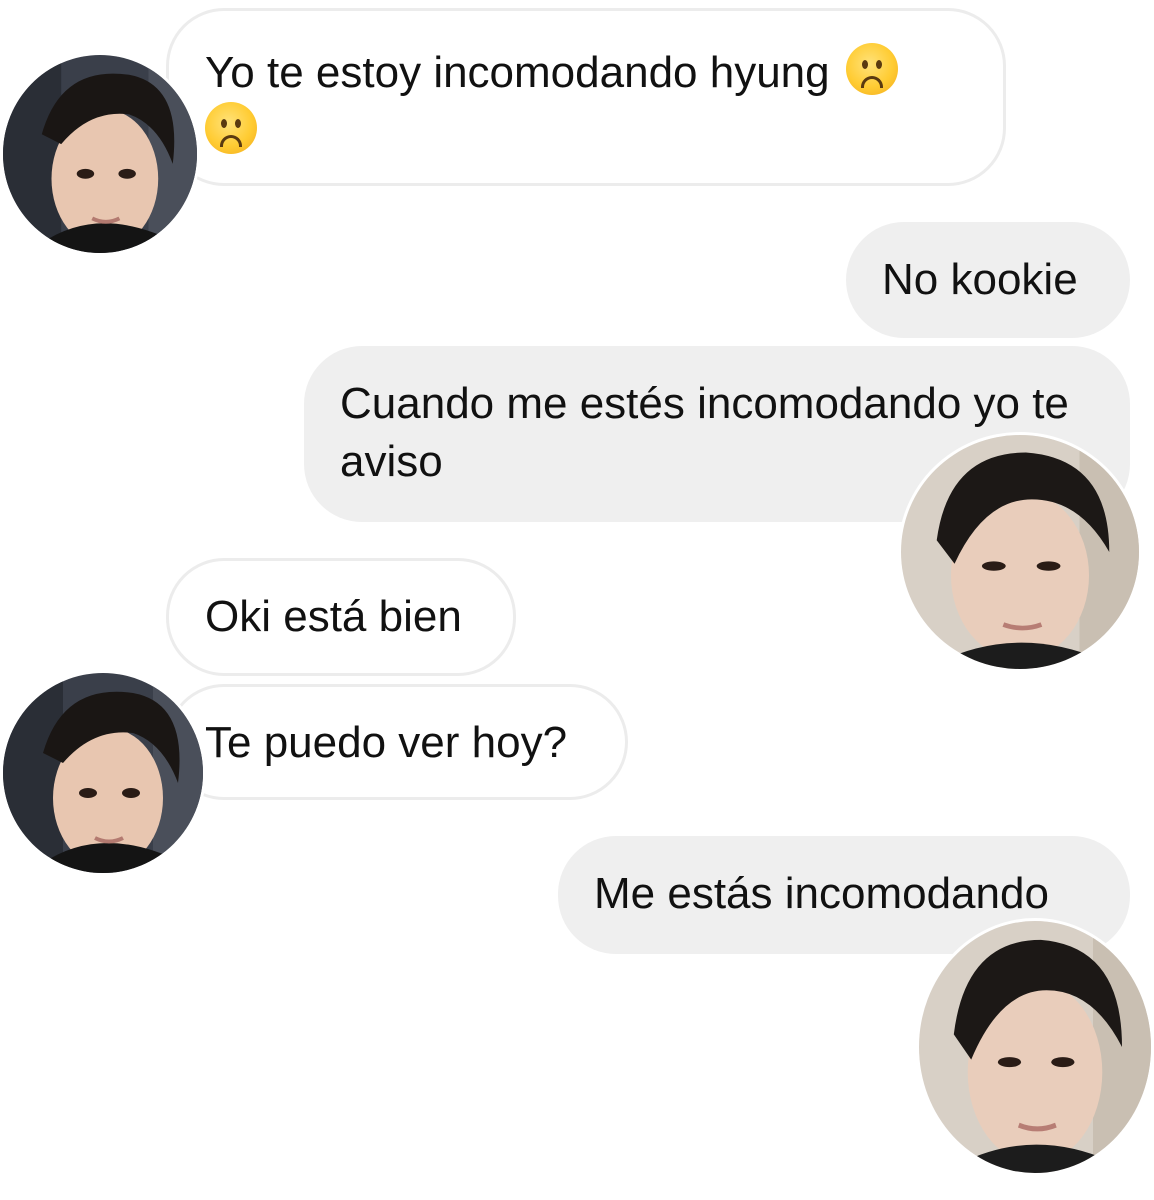  I want to click on message-text: Oki está bien, so click(333, 616).